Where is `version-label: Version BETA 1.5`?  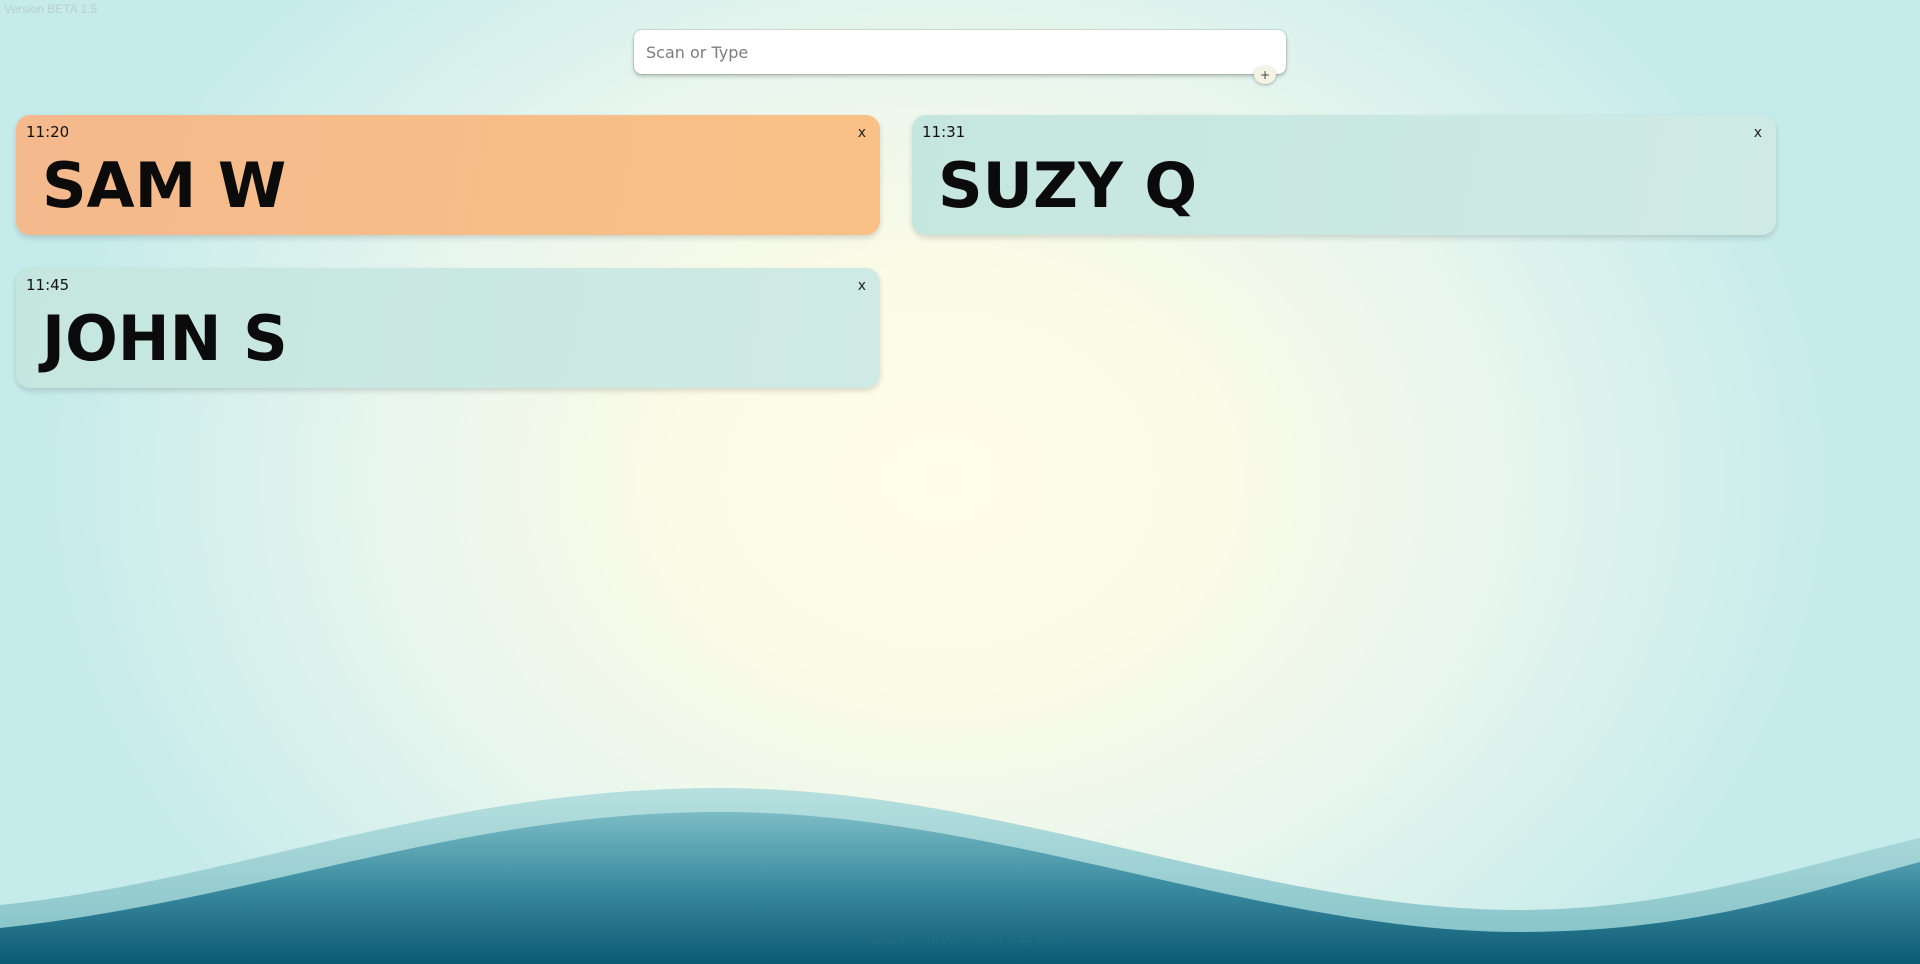
version-label: Version BETA 1.5 is located at coordinates (51, 9).